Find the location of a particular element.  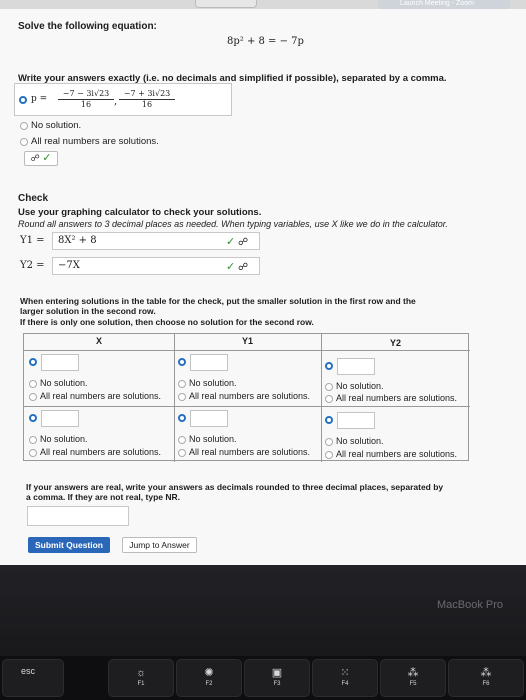

row2-y1-input is located at coordinates (209, 418).